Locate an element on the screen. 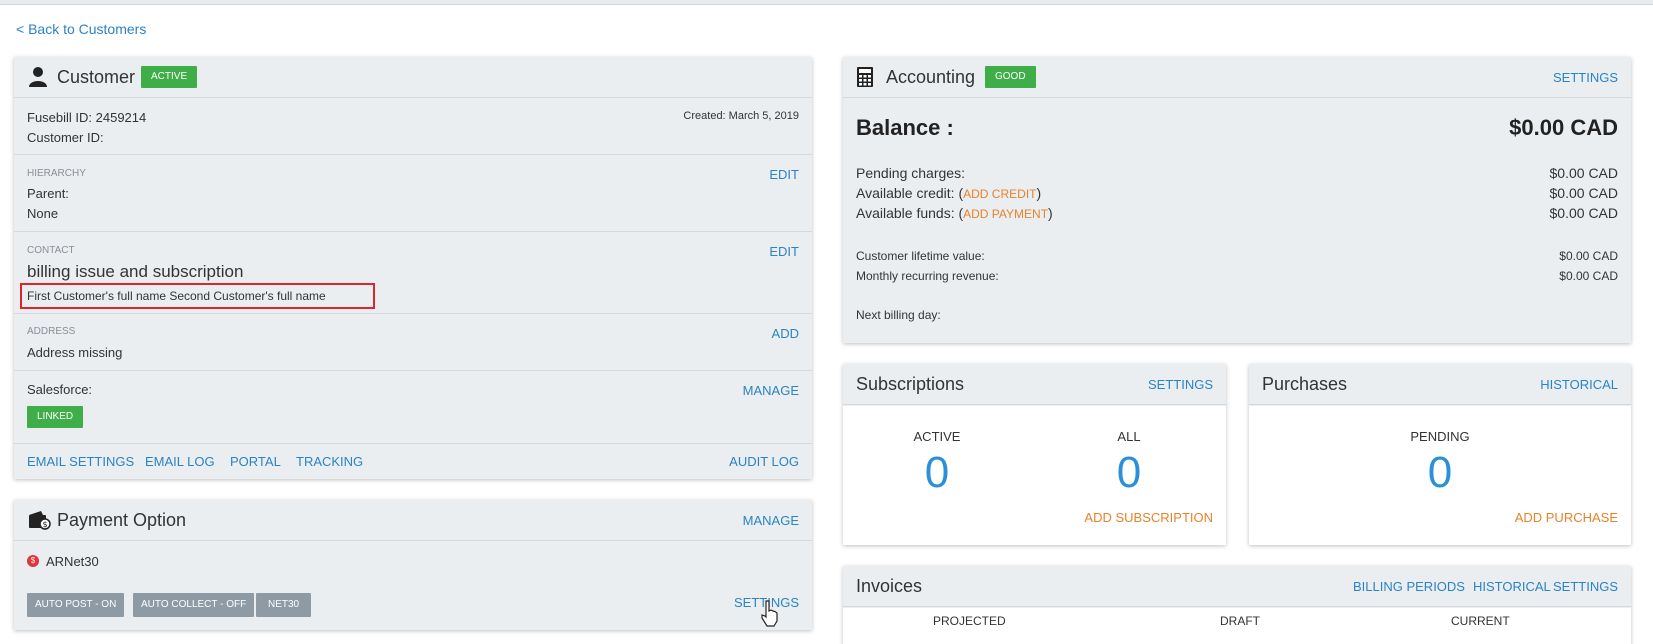 This screenshot has width=1653, height=644. add-payment-link: ADD PAYMENT is located at coordinates (1005, 214).